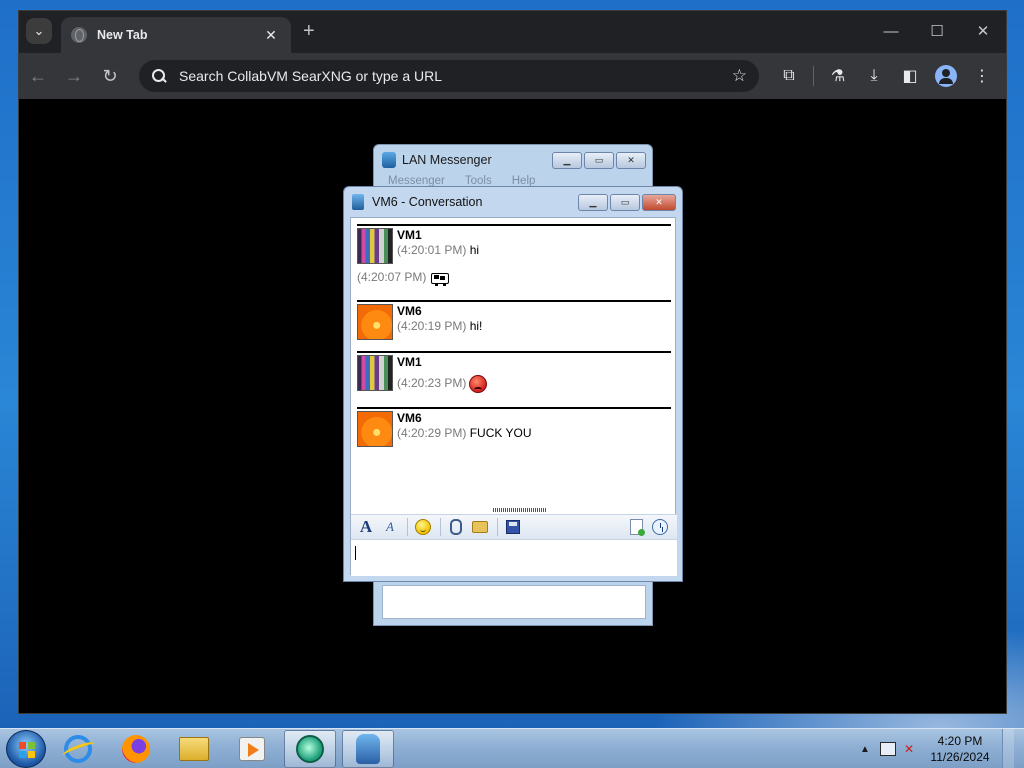 The height and width of the screenshot is (768, 1024). I want to click on network-icon, so click(887, 749).